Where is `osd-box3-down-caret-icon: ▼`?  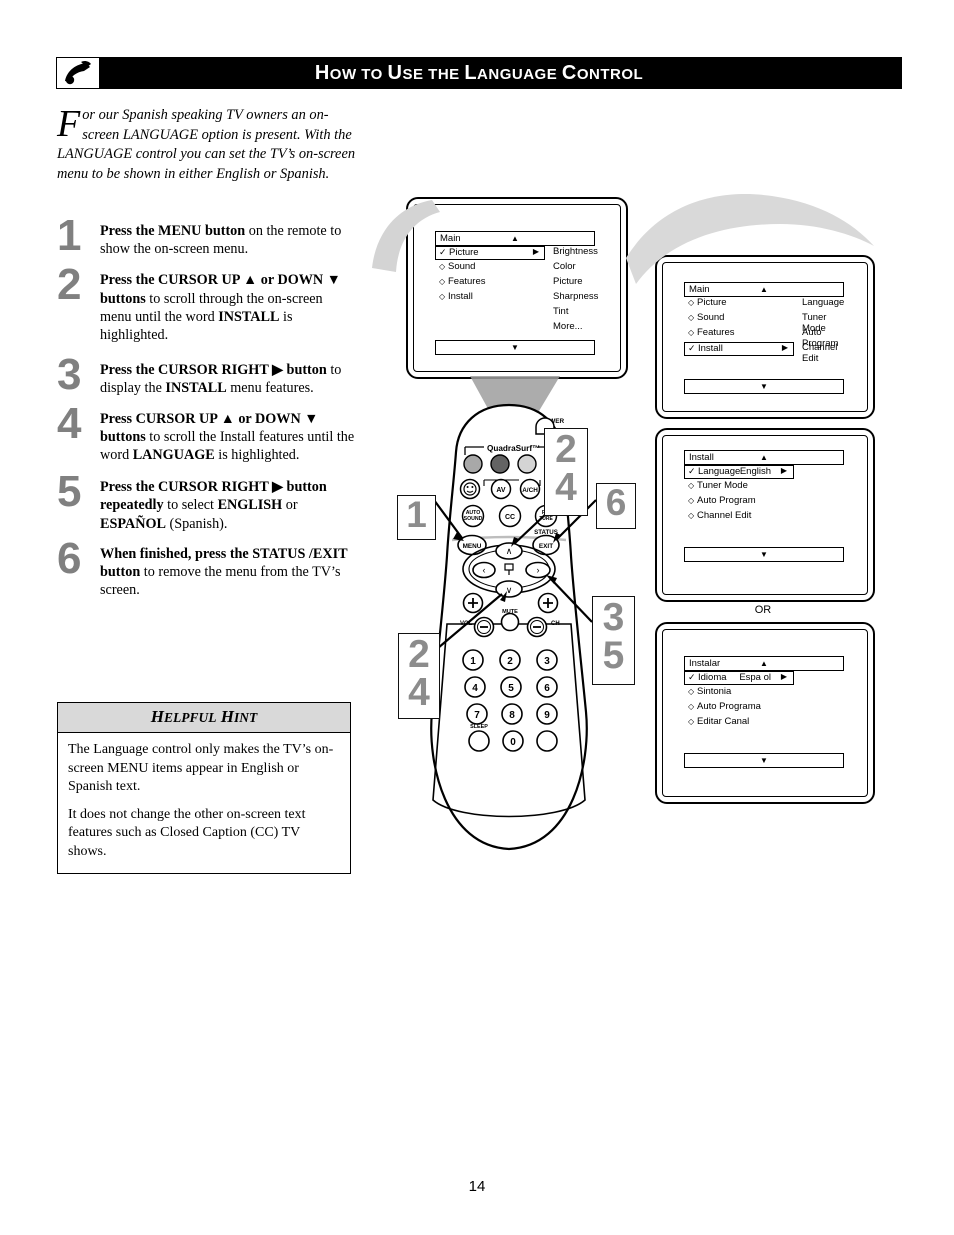 osd-box3-down-caret-icon: ▼ is located at coordinates (764, 760).